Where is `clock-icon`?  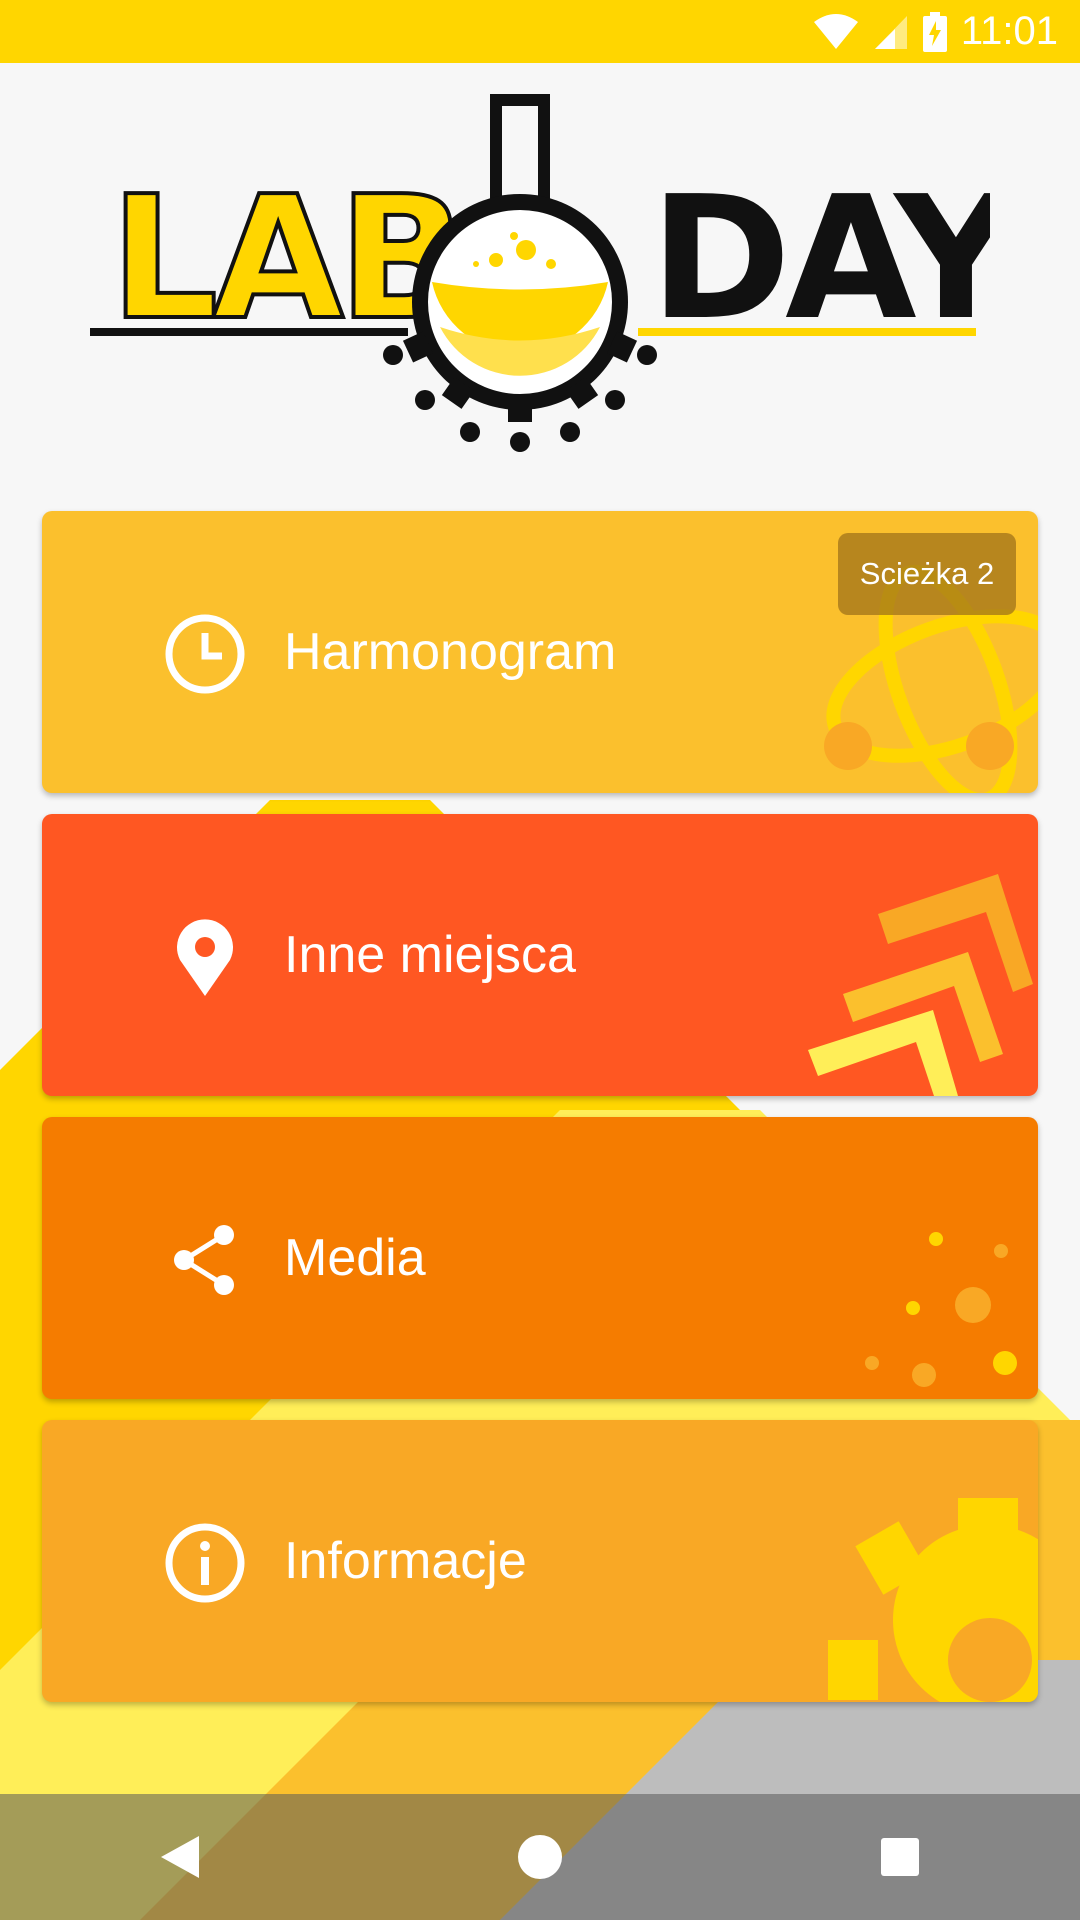
clock-icon is located at coordinates (205, 654).